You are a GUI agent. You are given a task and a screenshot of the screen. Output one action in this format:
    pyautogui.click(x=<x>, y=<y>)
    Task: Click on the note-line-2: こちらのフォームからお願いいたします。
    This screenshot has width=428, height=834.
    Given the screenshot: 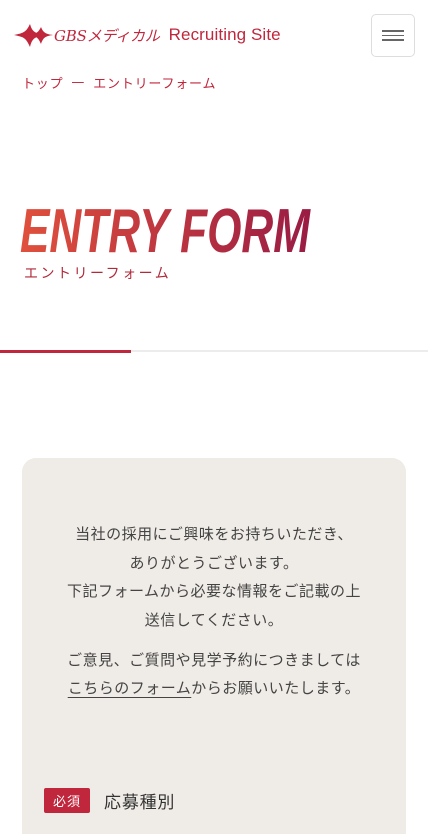 What is the action you would take?
    pyautogui.click(x=214, y=688)
    